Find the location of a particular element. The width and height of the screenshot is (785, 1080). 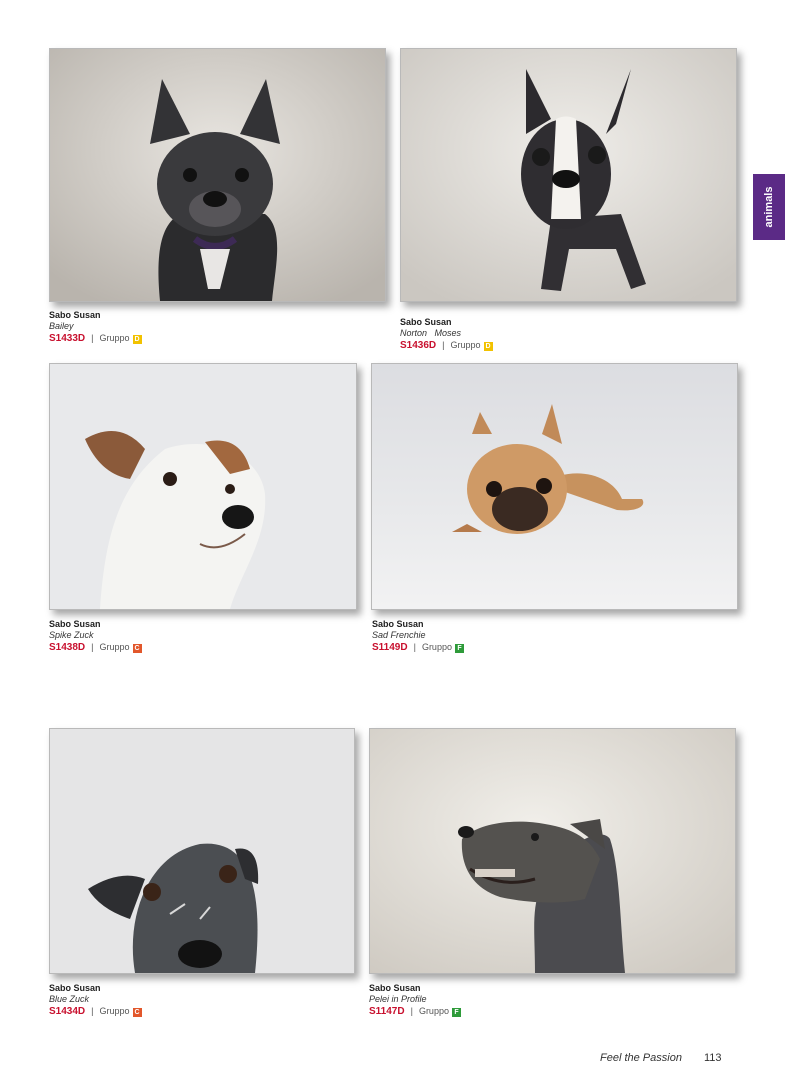

artwork-caption: Sabo Susan Bailey S1433D | Gruppo D is located at coordinates (95, 327).